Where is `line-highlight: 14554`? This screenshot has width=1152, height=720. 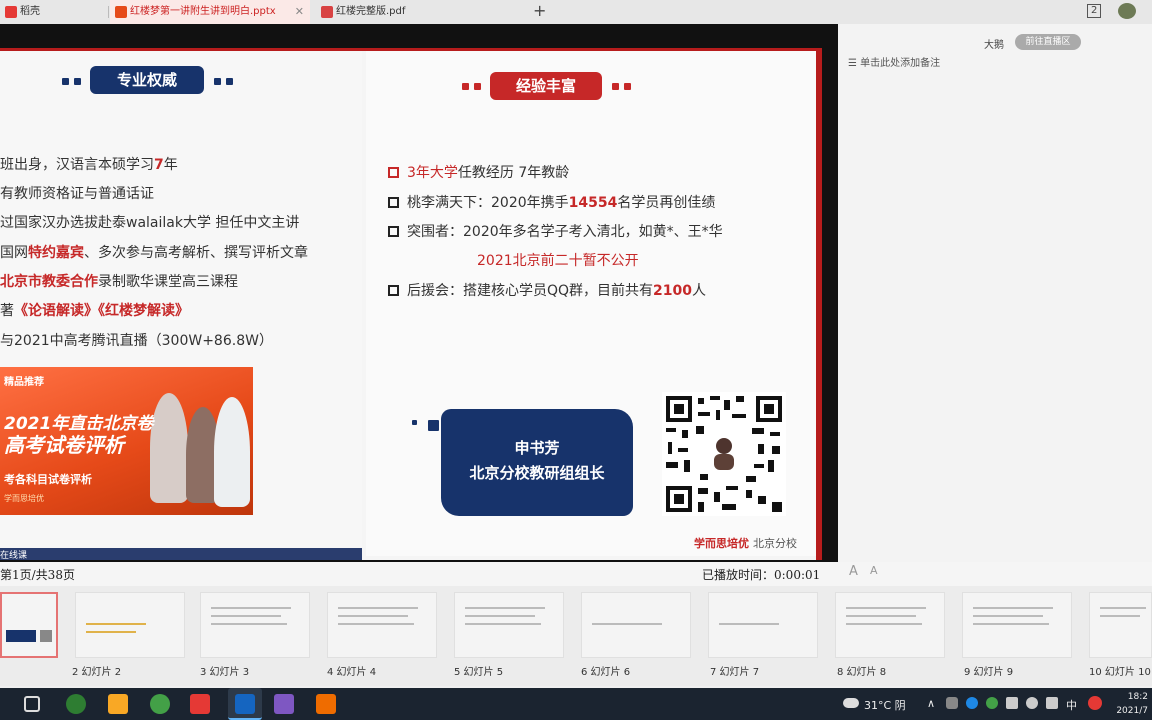 line-highlight: 14554 is located at coordinates (593, 203).